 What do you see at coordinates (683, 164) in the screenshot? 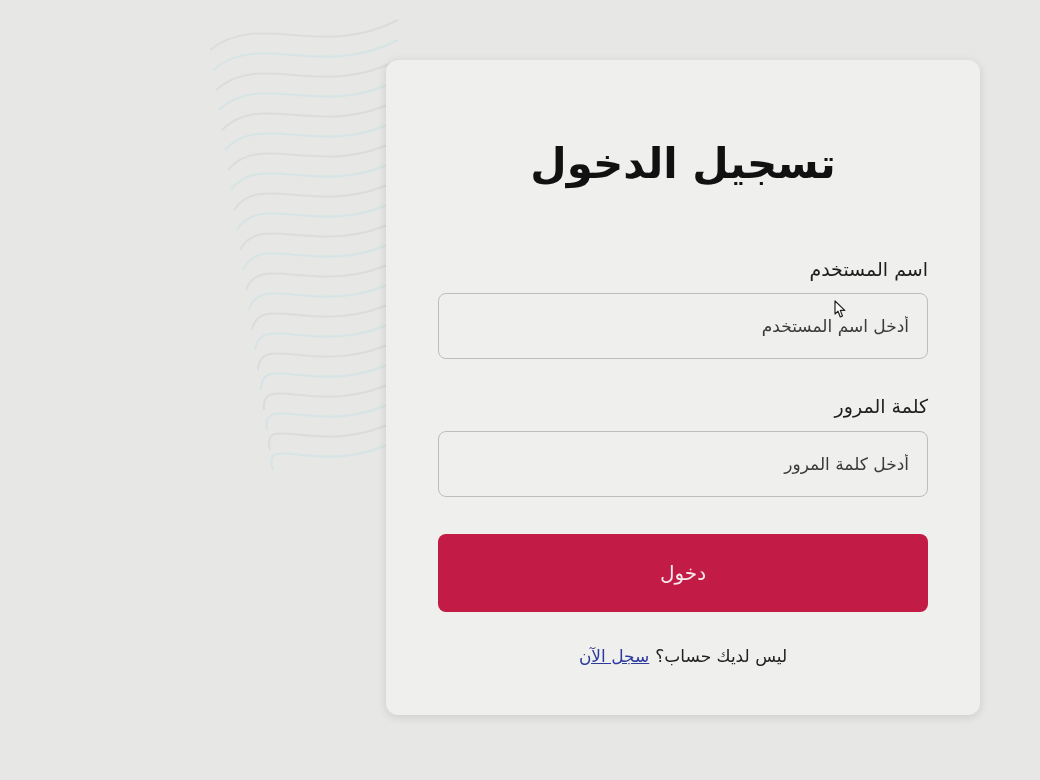
I see `login-title: تسجيل الدخول` at bounding box center [683, 164].